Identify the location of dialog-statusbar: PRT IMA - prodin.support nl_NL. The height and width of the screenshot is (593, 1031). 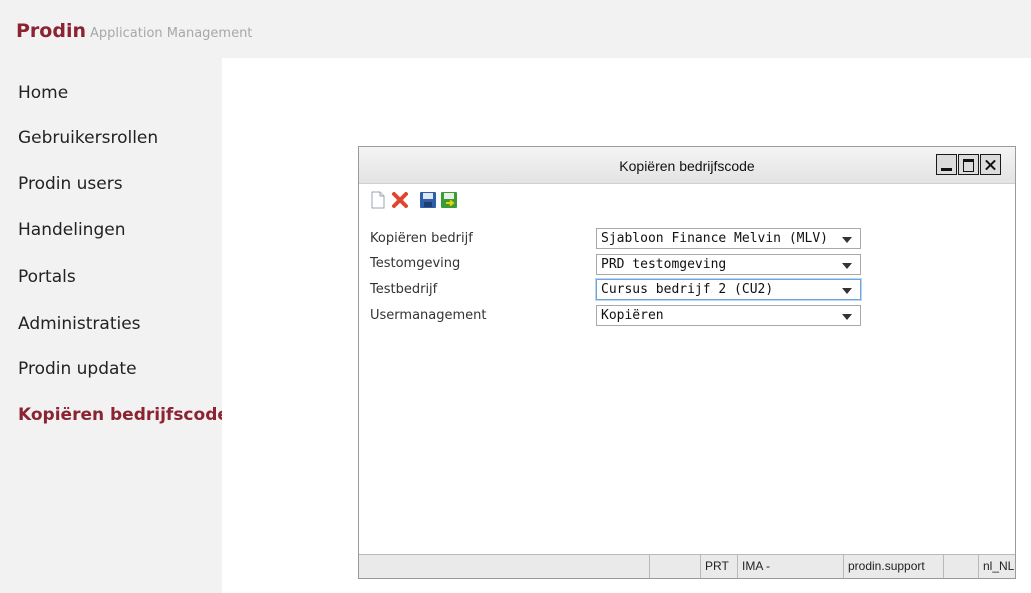
(687, 566).